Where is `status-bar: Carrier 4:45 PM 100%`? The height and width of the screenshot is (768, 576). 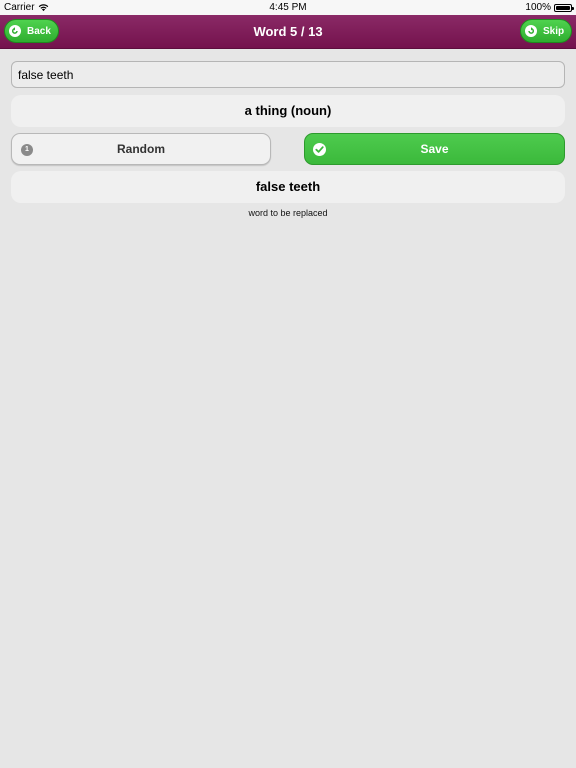
status-bar: Carrier 4:45 PM 100% is located at coordinates (288, 7).